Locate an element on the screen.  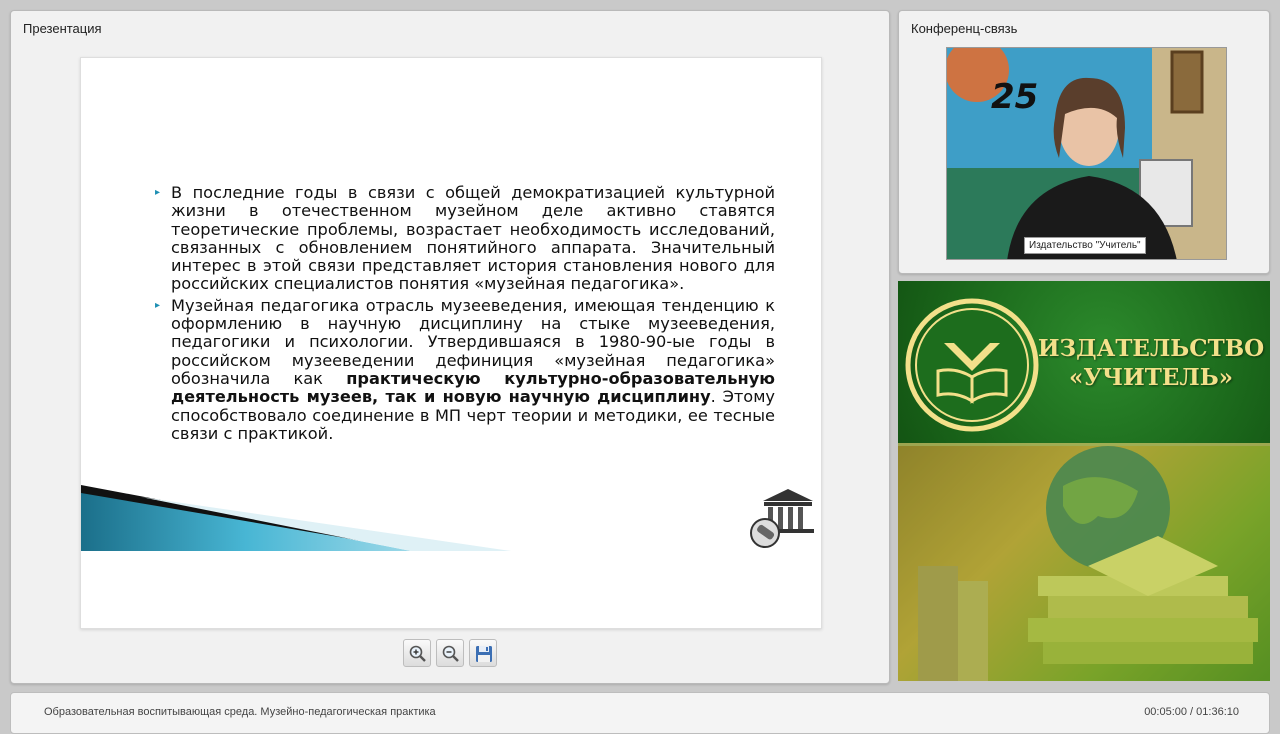
video-feed: 25 Издательство "Учитель" is located at coordinates (1086, 153).